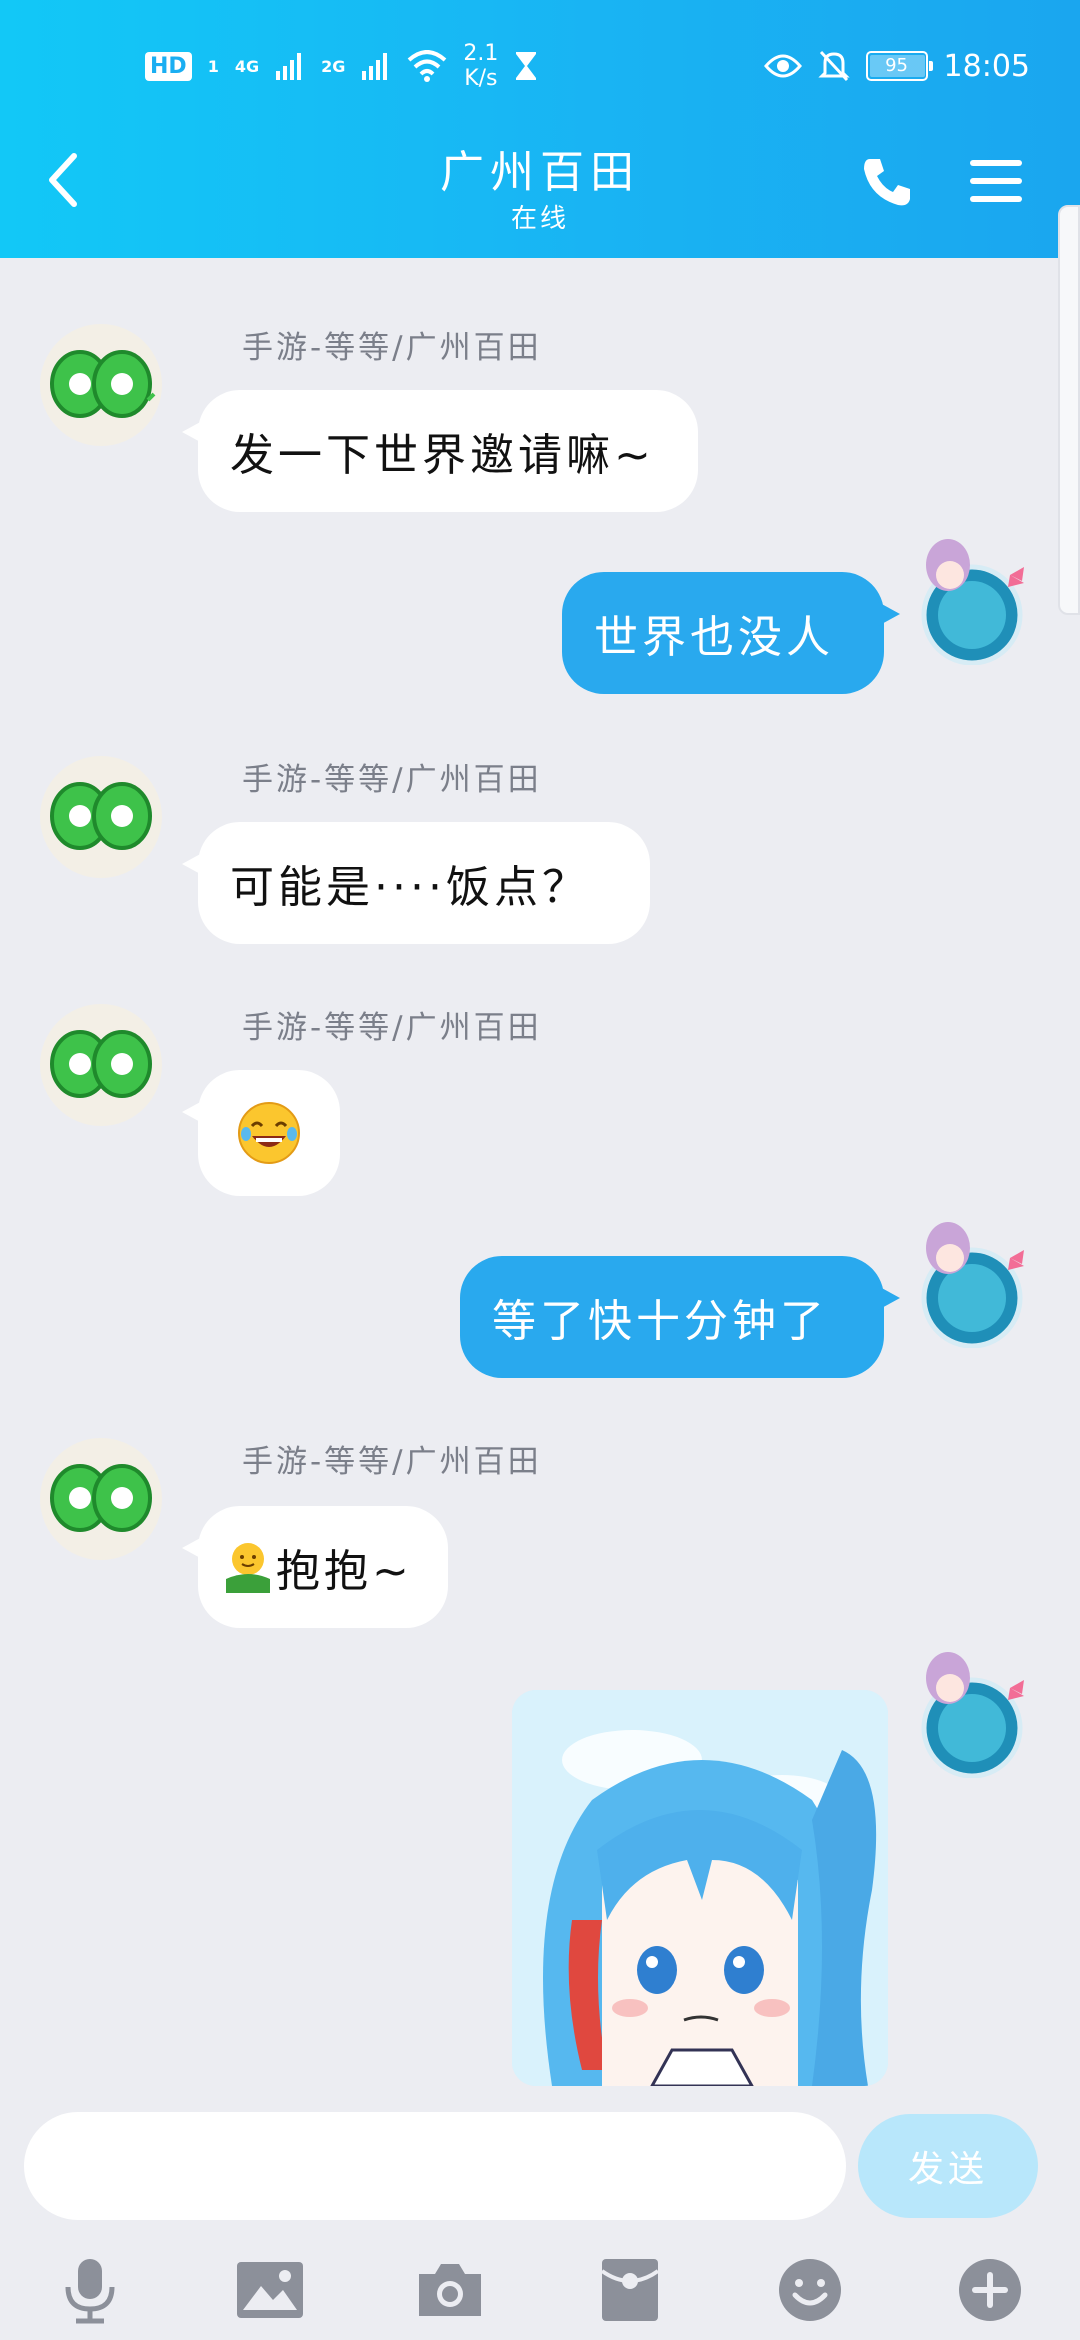  What do you see at coordinates (540, 2290) in the screenshot?
I see `input-toolbar` at bounding box center [540, 2290].